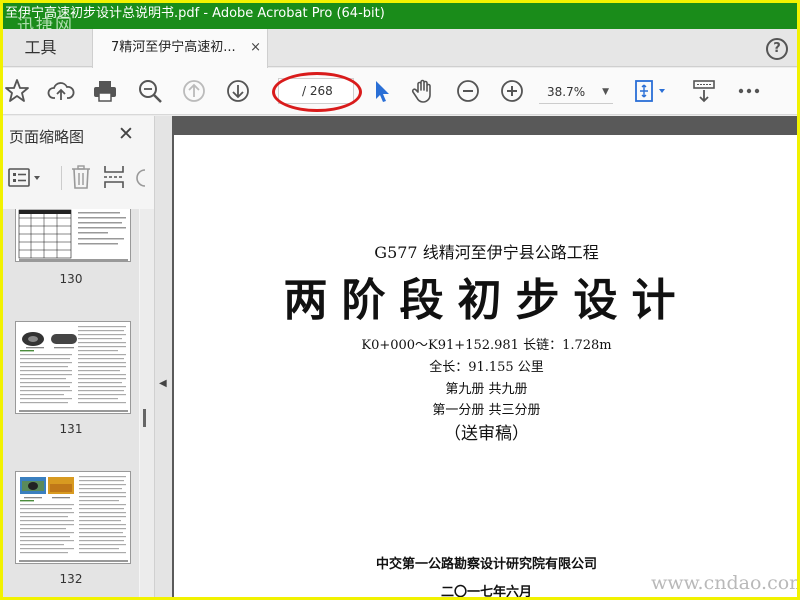 Image resolution: width=800 pixels, height=600 pixels. Describe the element at coordinates (114, 177) in the screenshot. I see `extract-pages-icon` at that location.